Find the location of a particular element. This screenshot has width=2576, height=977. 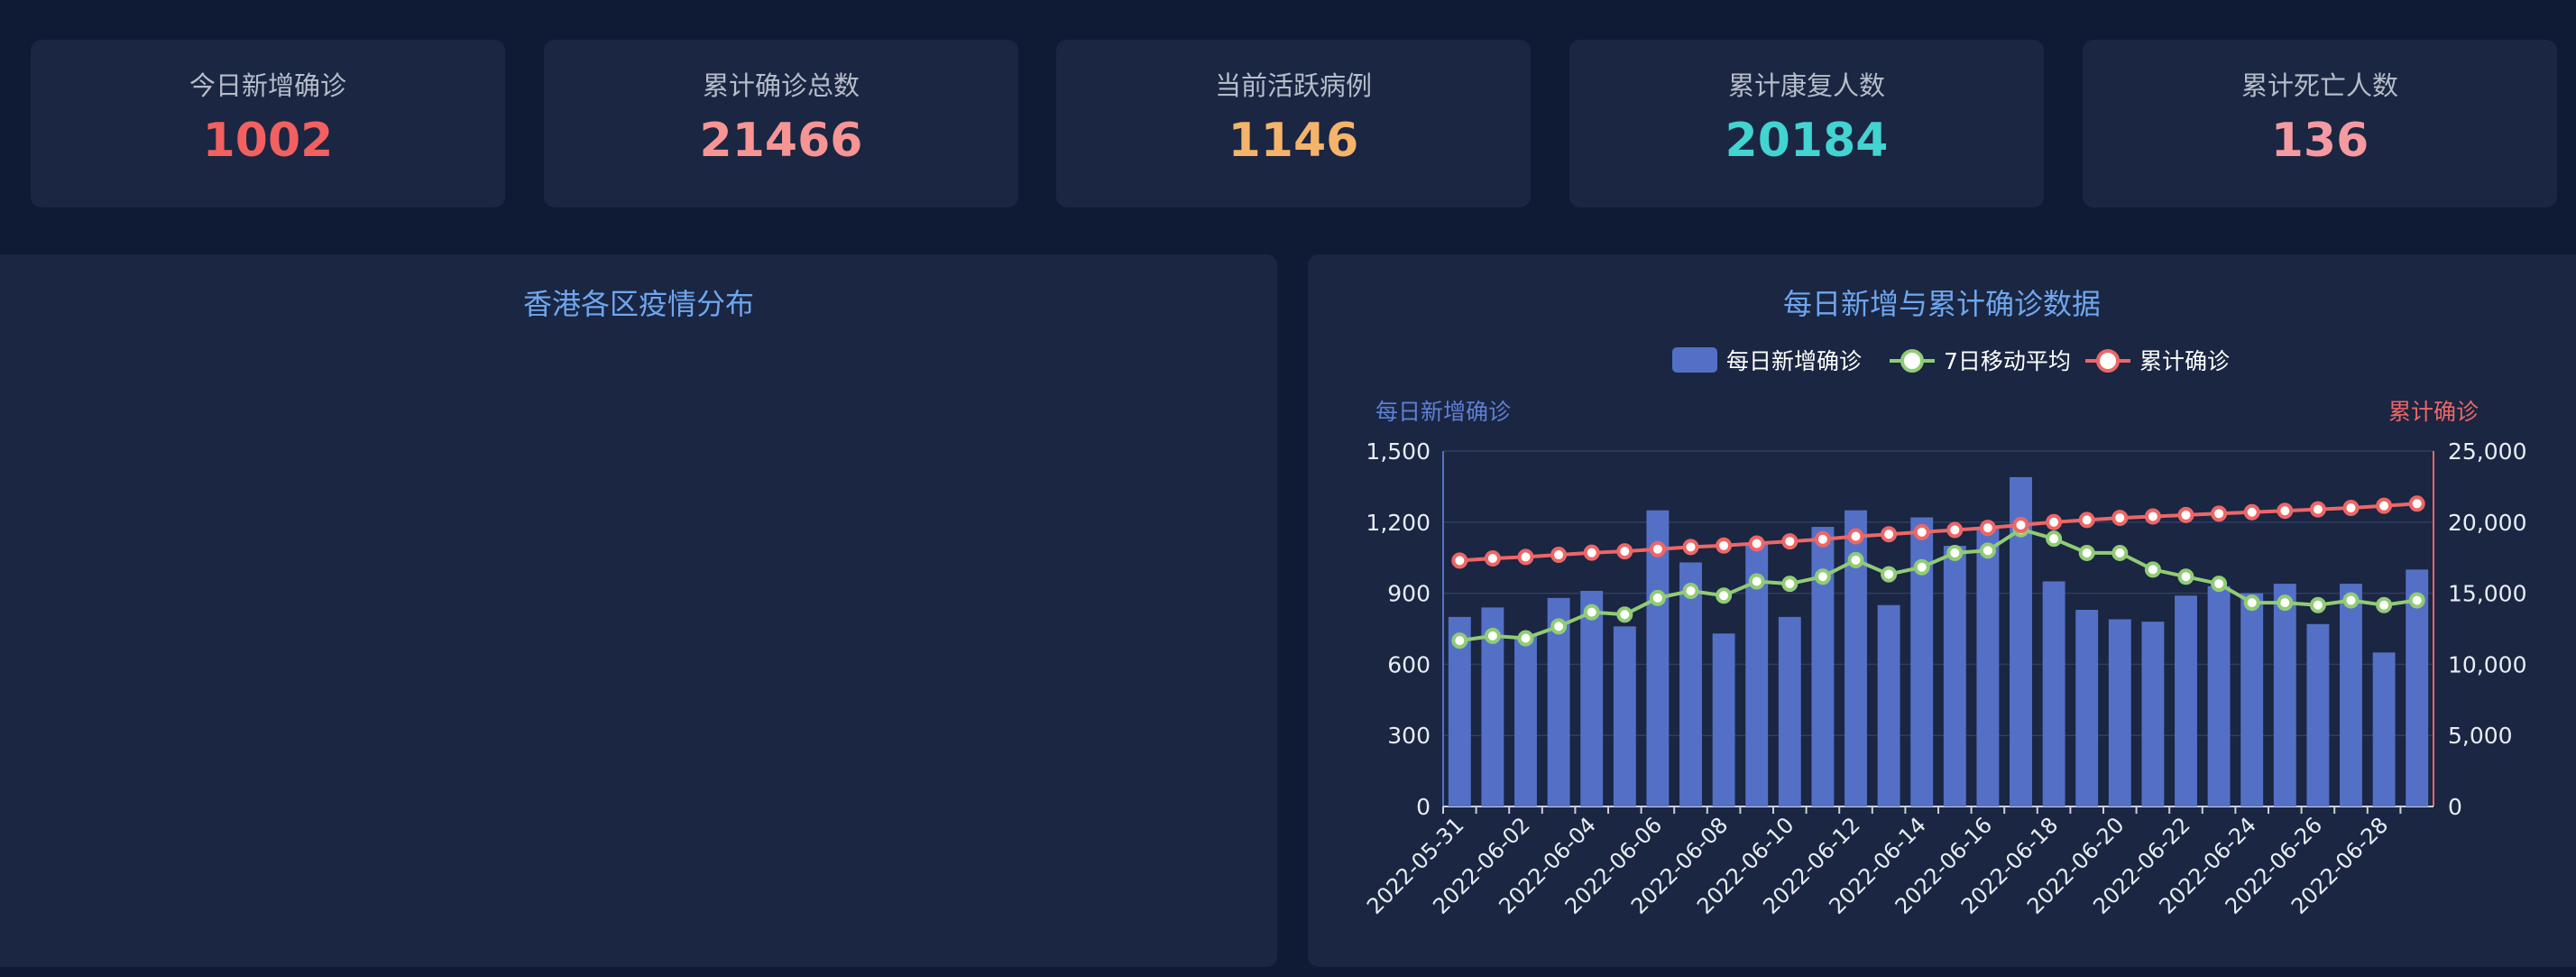

y-right-tick-label: 25,000 is located at coordinates (2487, 452).